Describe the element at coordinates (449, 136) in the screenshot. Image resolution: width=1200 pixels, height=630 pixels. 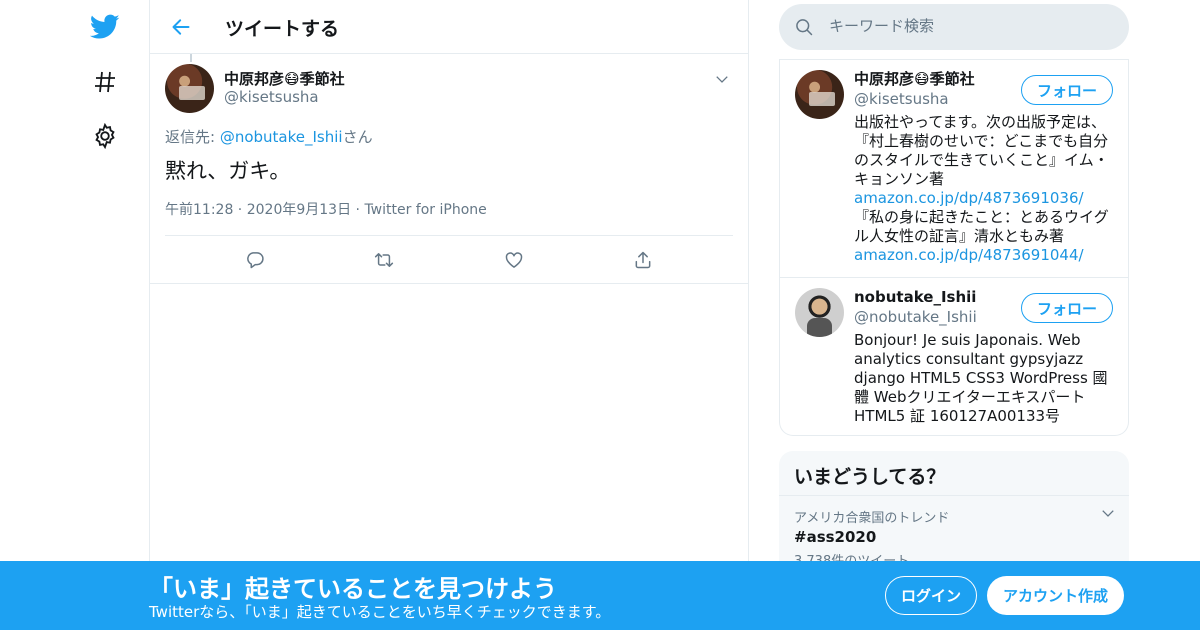
I see `reply-to: 返信先: @nobutake_Ishiiさん` at that location.